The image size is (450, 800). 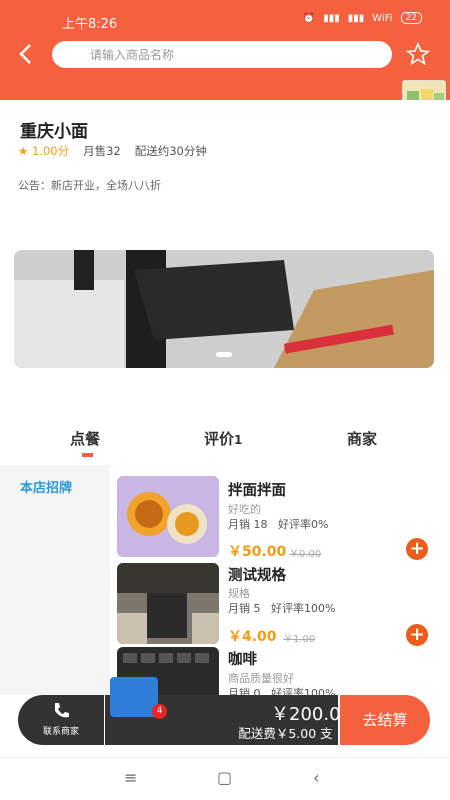 I want to click on search-input: 请输入商品名称, so click(x=222, y=54).